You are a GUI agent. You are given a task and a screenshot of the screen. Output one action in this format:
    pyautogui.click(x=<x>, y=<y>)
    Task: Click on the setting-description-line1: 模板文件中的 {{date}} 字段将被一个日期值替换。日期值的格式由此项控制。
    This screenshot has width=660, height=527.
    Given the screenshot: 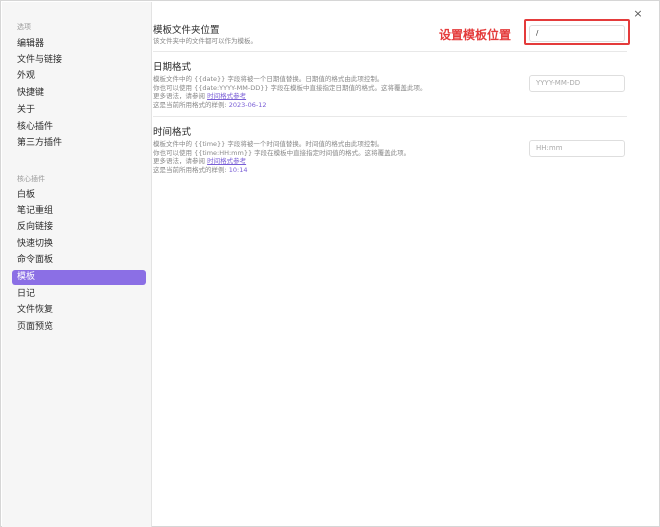 What is the action you would take?
    pyautogui.click(x=268, y=79)
    